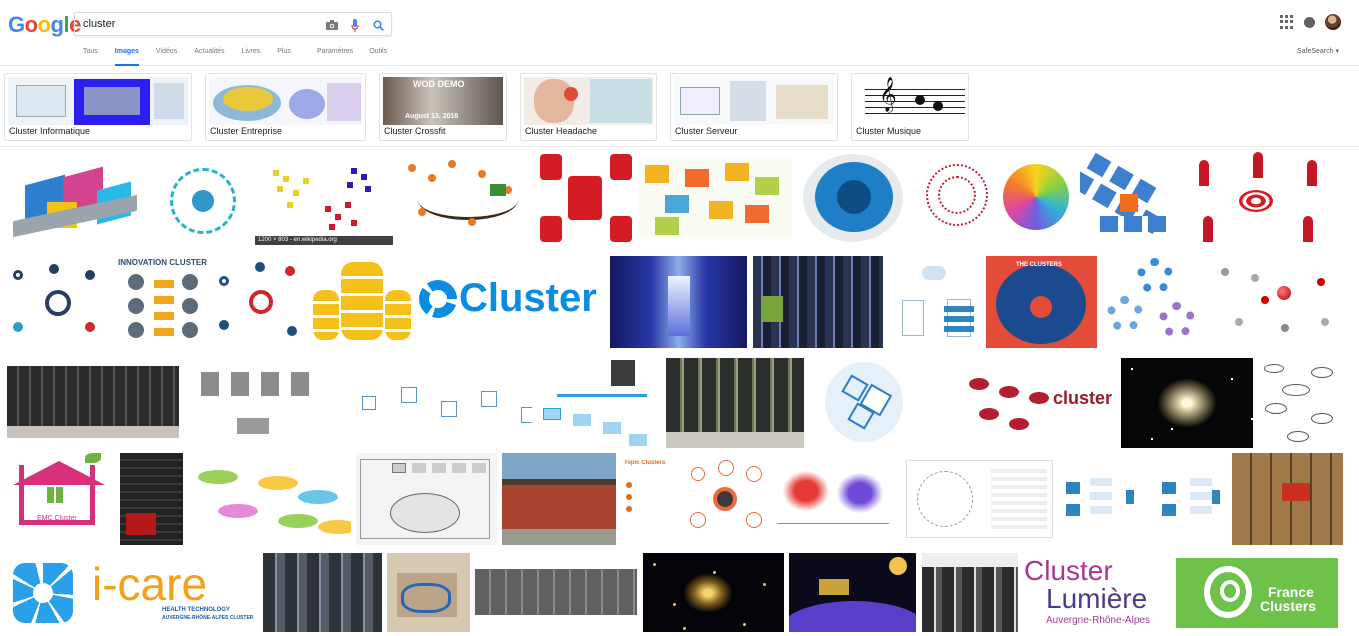 This screenshot has width=1359, height=636. I want to click on related-chip: Cluster Headache, so click(588, 107).